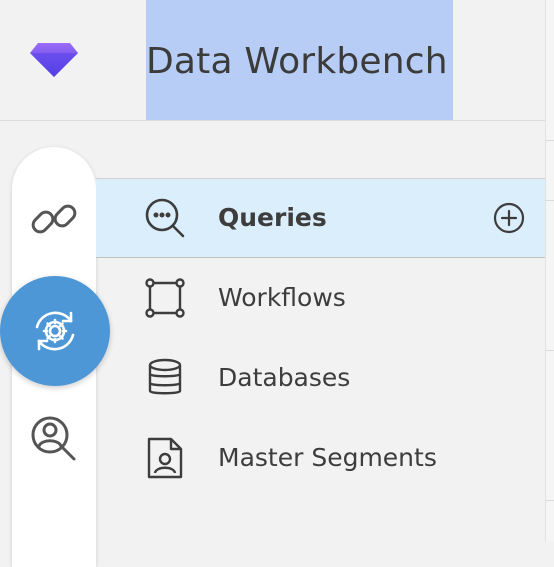  I want to click on menu-item-databases: Databases, so click(320, 378).